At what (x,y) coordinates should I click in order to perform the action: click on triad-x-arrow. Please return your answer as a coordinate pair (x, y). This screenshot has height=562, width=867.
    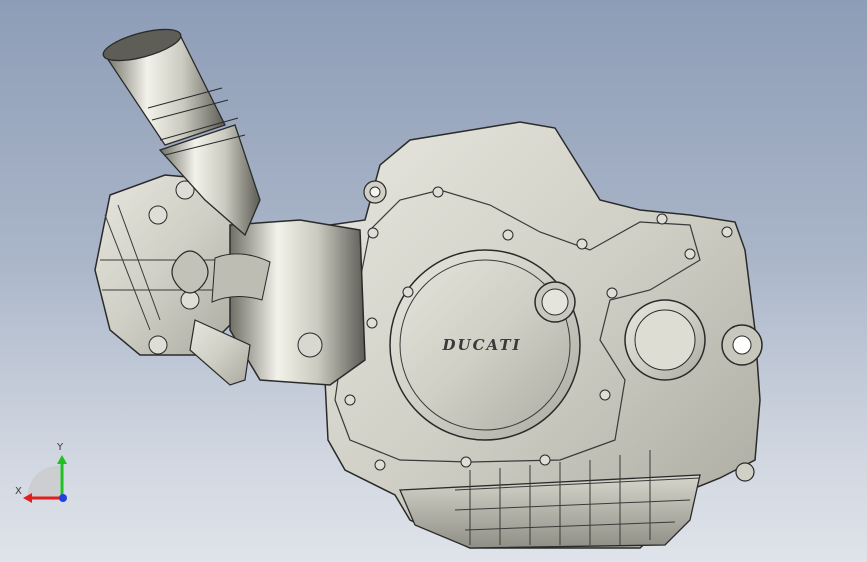
    Looking at the image, I should click on (27, 498).